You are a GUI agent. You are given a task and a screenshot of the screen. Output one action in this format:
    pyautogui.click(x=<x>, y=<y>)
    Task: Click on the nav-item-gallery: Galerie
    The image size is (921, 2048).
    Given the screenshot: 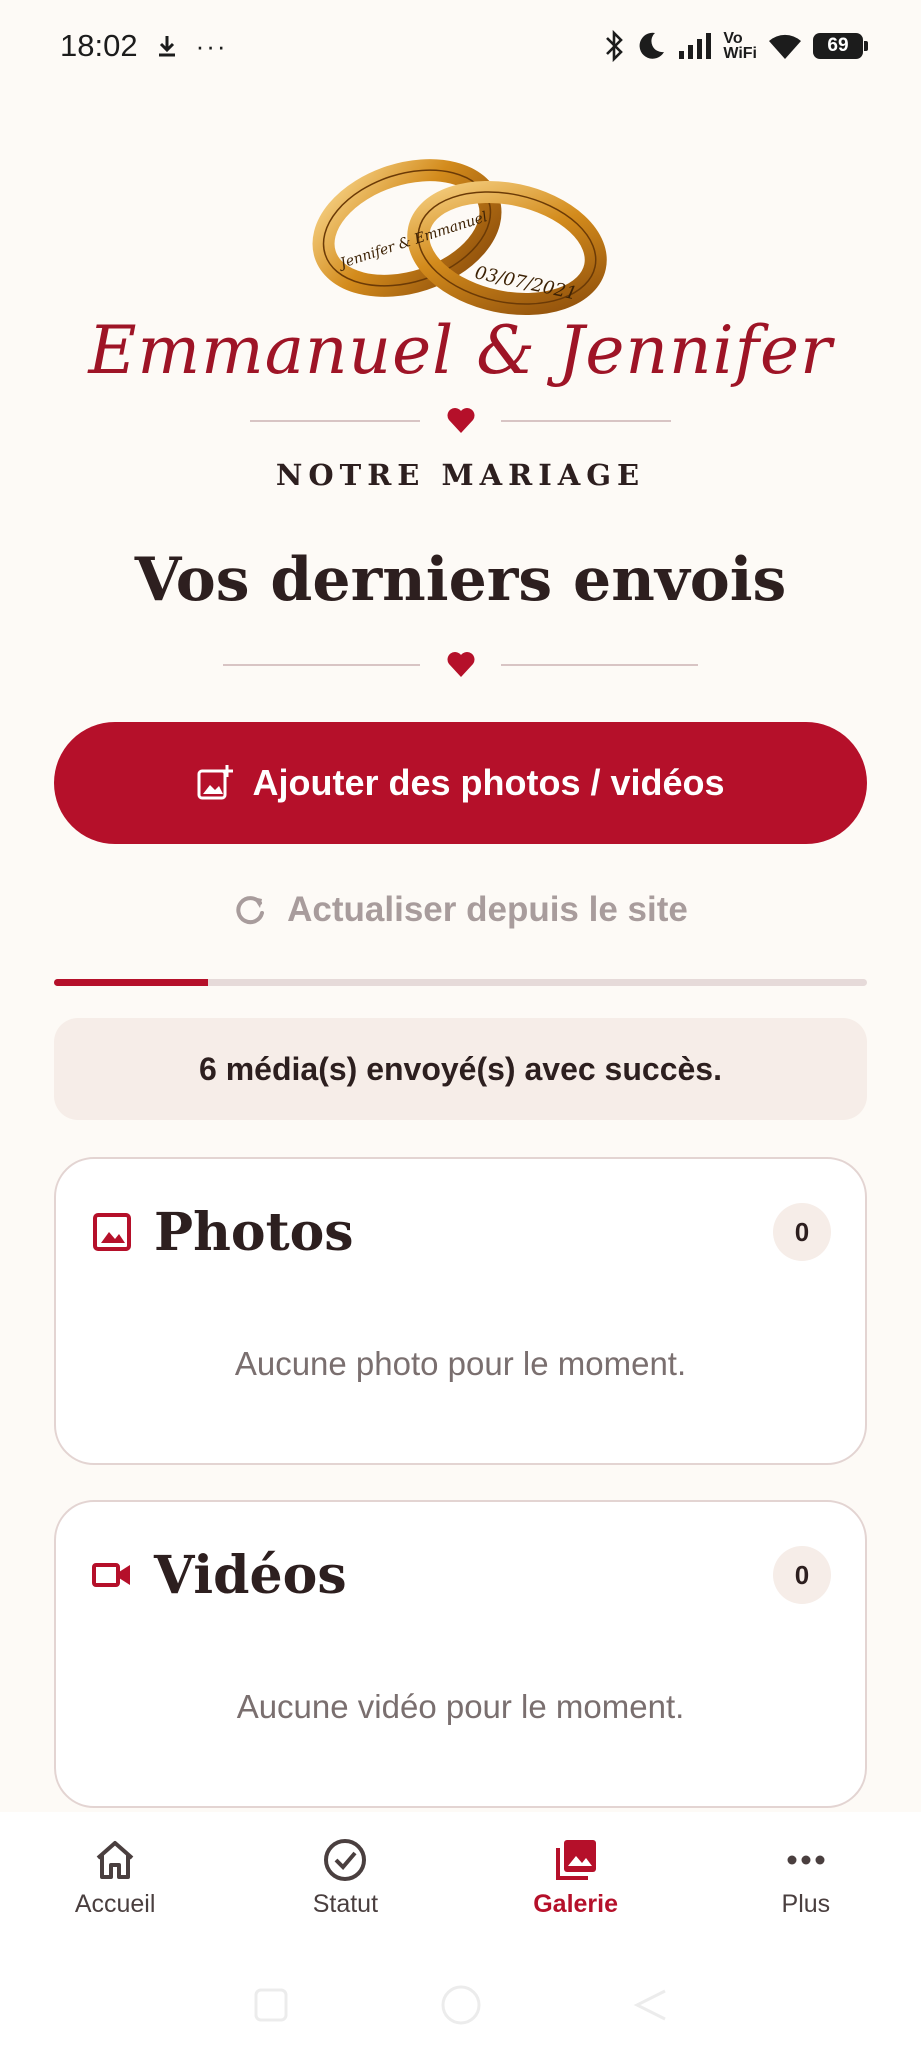 What is the action you would take?
    pyautogui.click(x=576, y=1887)
    